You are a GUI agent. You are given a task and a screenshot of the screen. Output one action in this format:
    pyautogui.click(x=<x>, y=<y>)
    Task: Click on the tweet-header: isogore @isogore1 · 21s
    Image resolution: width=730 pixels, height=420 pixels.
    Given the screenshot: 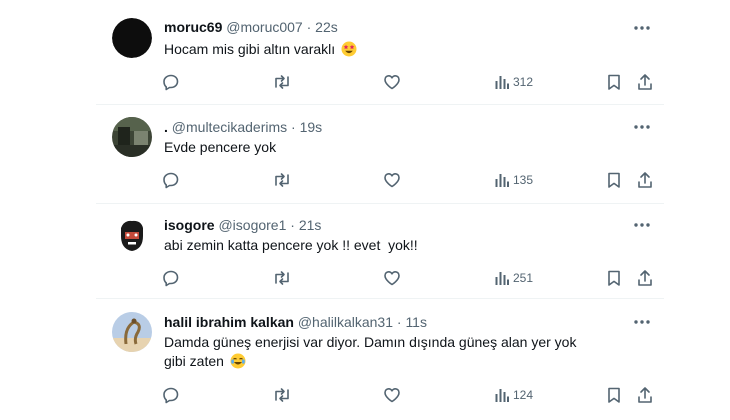 What is the action you would take?
    pyautogui.click(x=242, y=225)
    